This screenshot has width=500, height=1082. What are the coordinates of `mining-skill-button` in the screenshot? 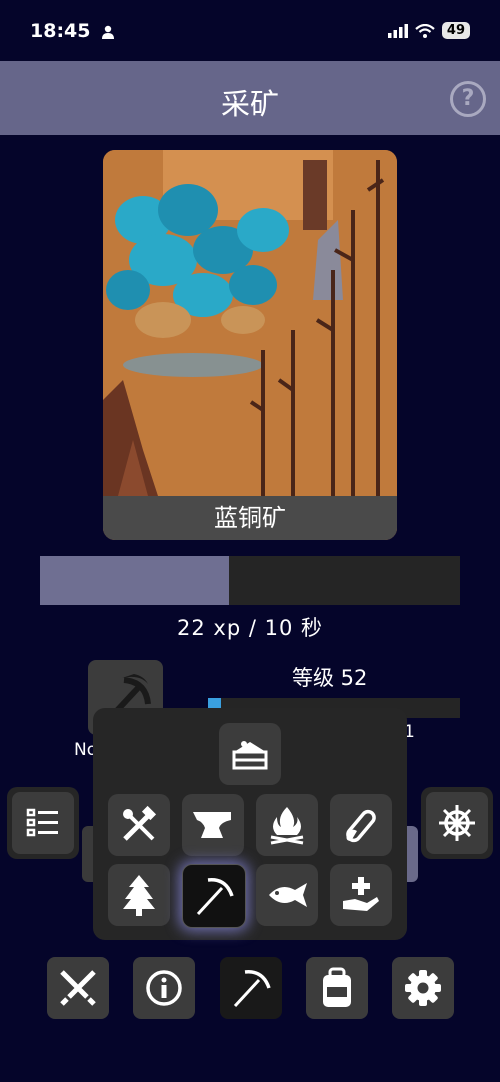 It's located at (214, 896).